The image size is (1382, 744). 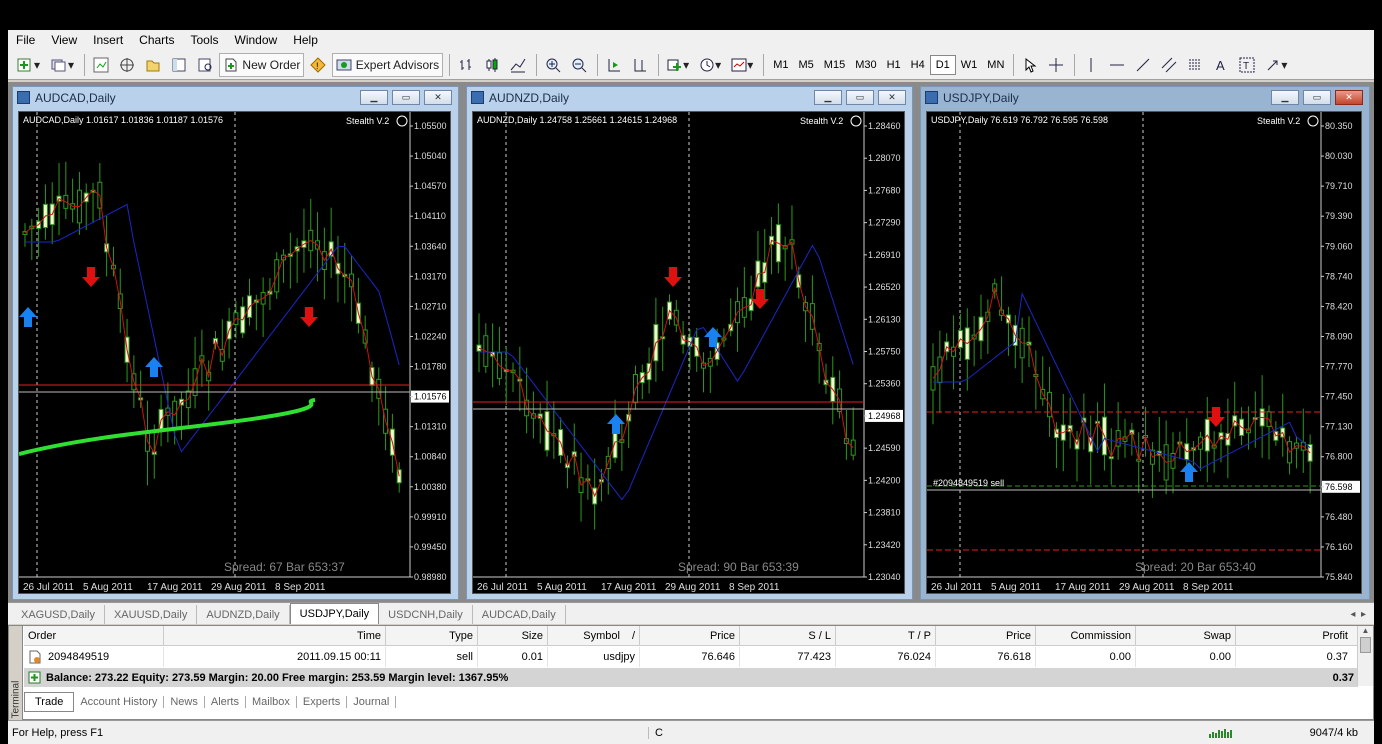 I want to click on price-tick-label: 1.02240, so click(x=430, y=336).